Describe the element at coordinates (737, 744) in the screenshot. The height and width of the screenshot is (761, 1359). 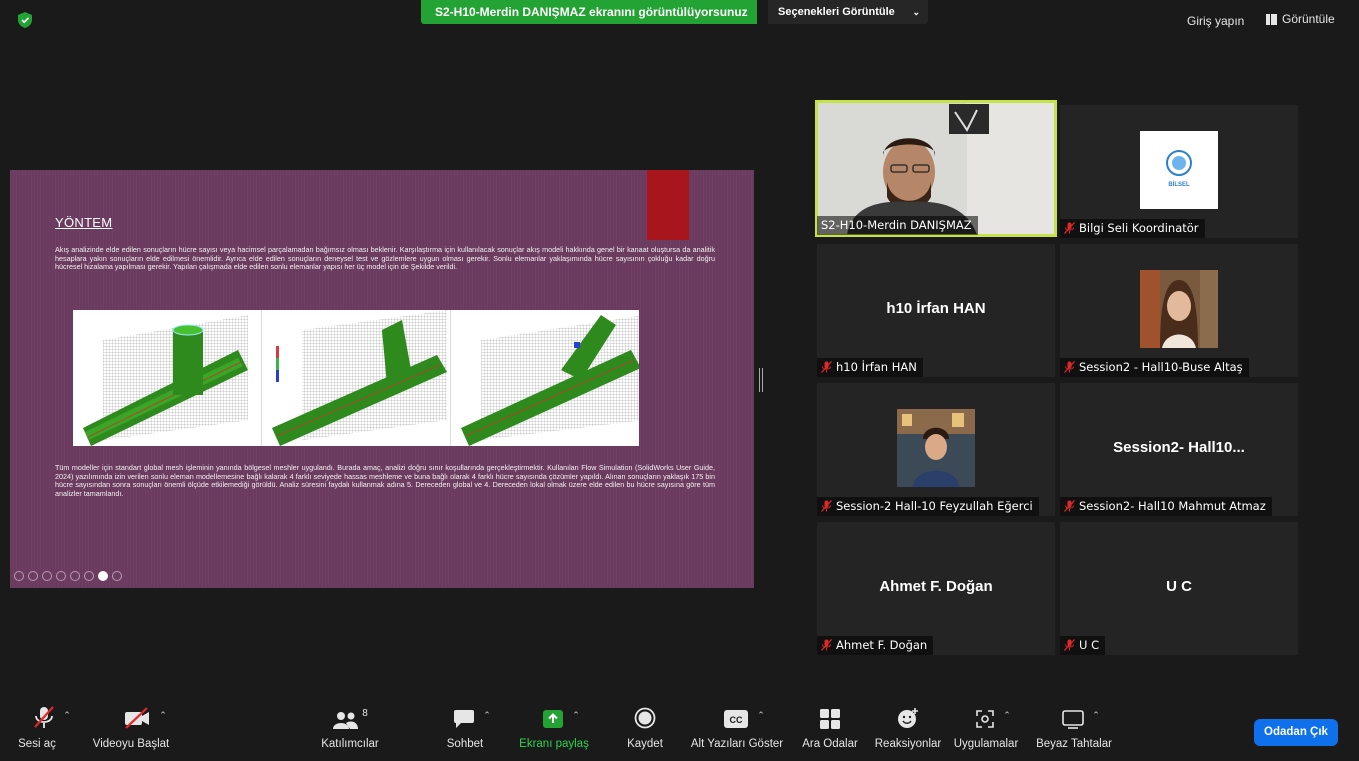
I see `show-captions-label: Alt Yazıları Göster` at that location.